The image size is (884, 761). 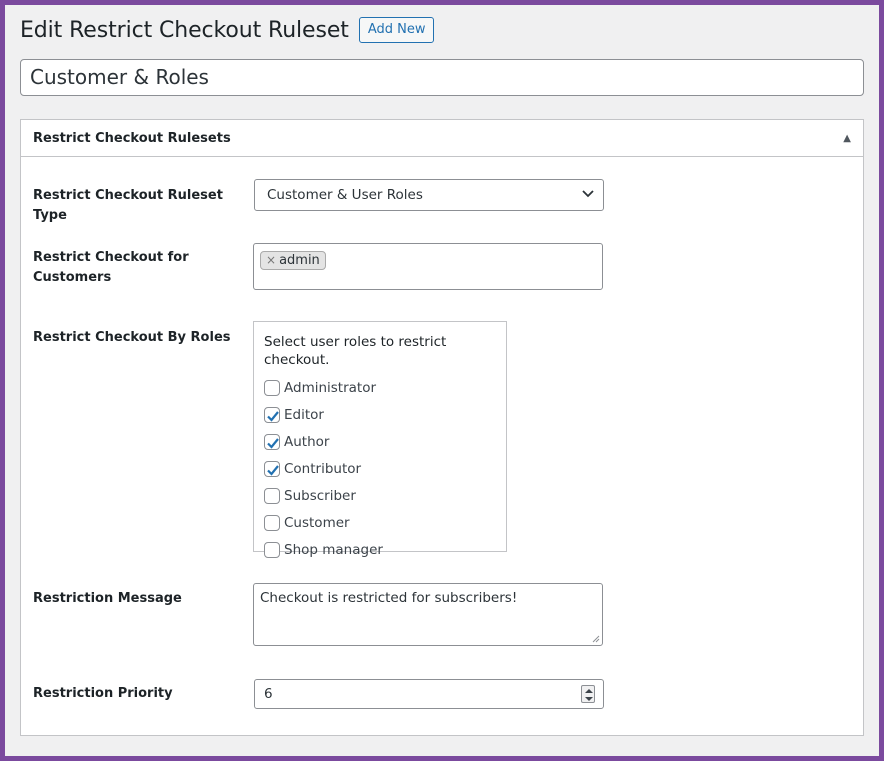 I want to click on role-option-label: Contributor, so click(x=323, y=468).